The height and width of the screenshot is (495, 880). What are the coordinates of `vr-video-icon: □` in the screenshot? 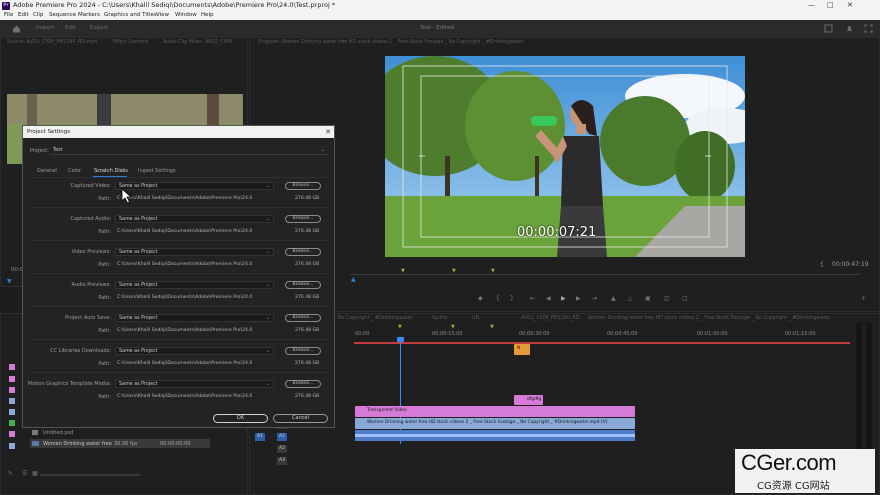 It's located at (685, 298).